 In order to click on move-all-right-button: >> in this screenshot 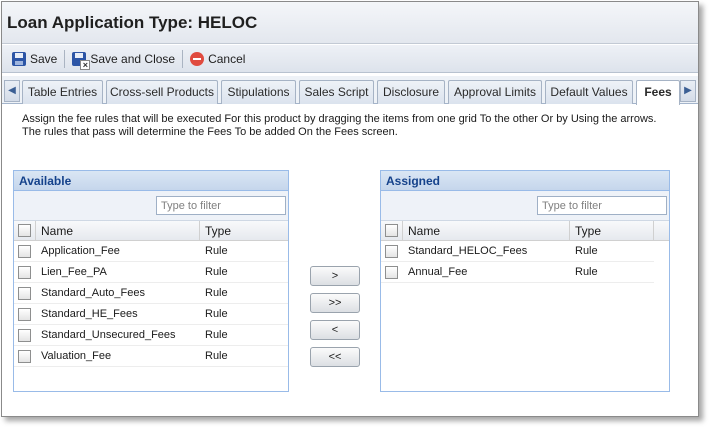, I will do `click(335, 303)`.